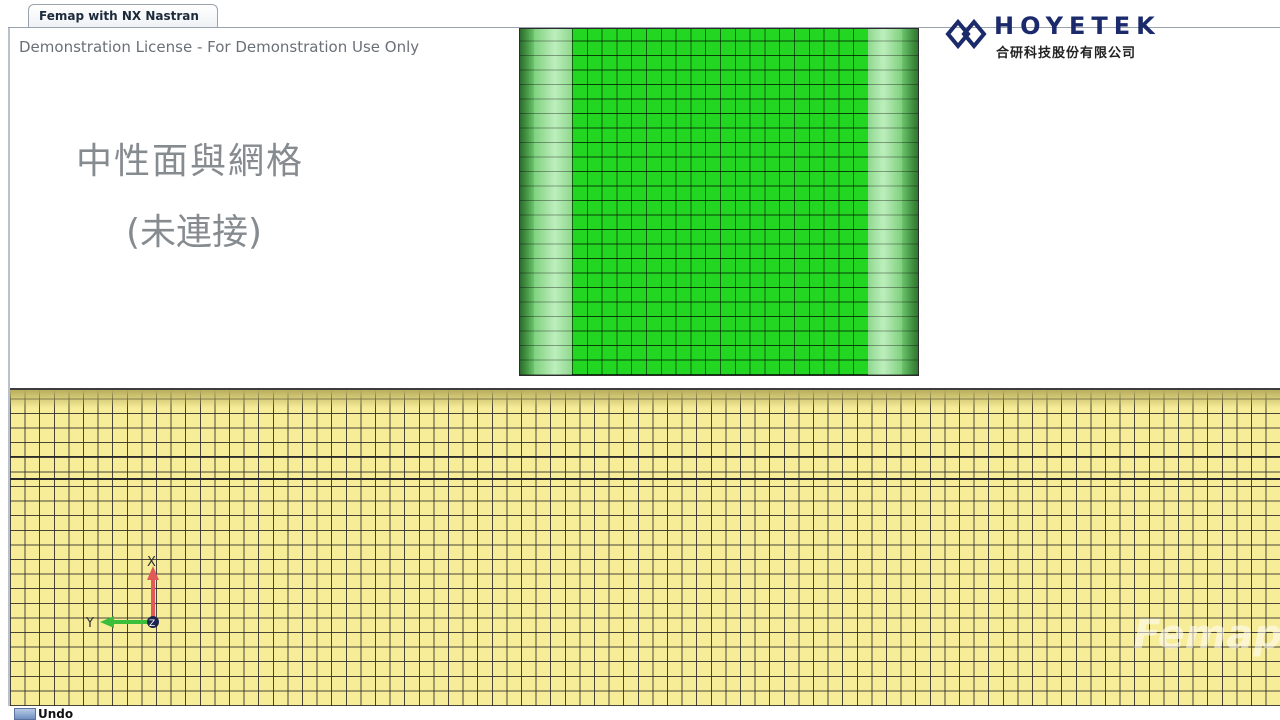 The image size is (1280, 720). What do you see at coordinates (151, 562) in the screenshot?
I see `x-axis-label: X` at bounding box center [151, 562].